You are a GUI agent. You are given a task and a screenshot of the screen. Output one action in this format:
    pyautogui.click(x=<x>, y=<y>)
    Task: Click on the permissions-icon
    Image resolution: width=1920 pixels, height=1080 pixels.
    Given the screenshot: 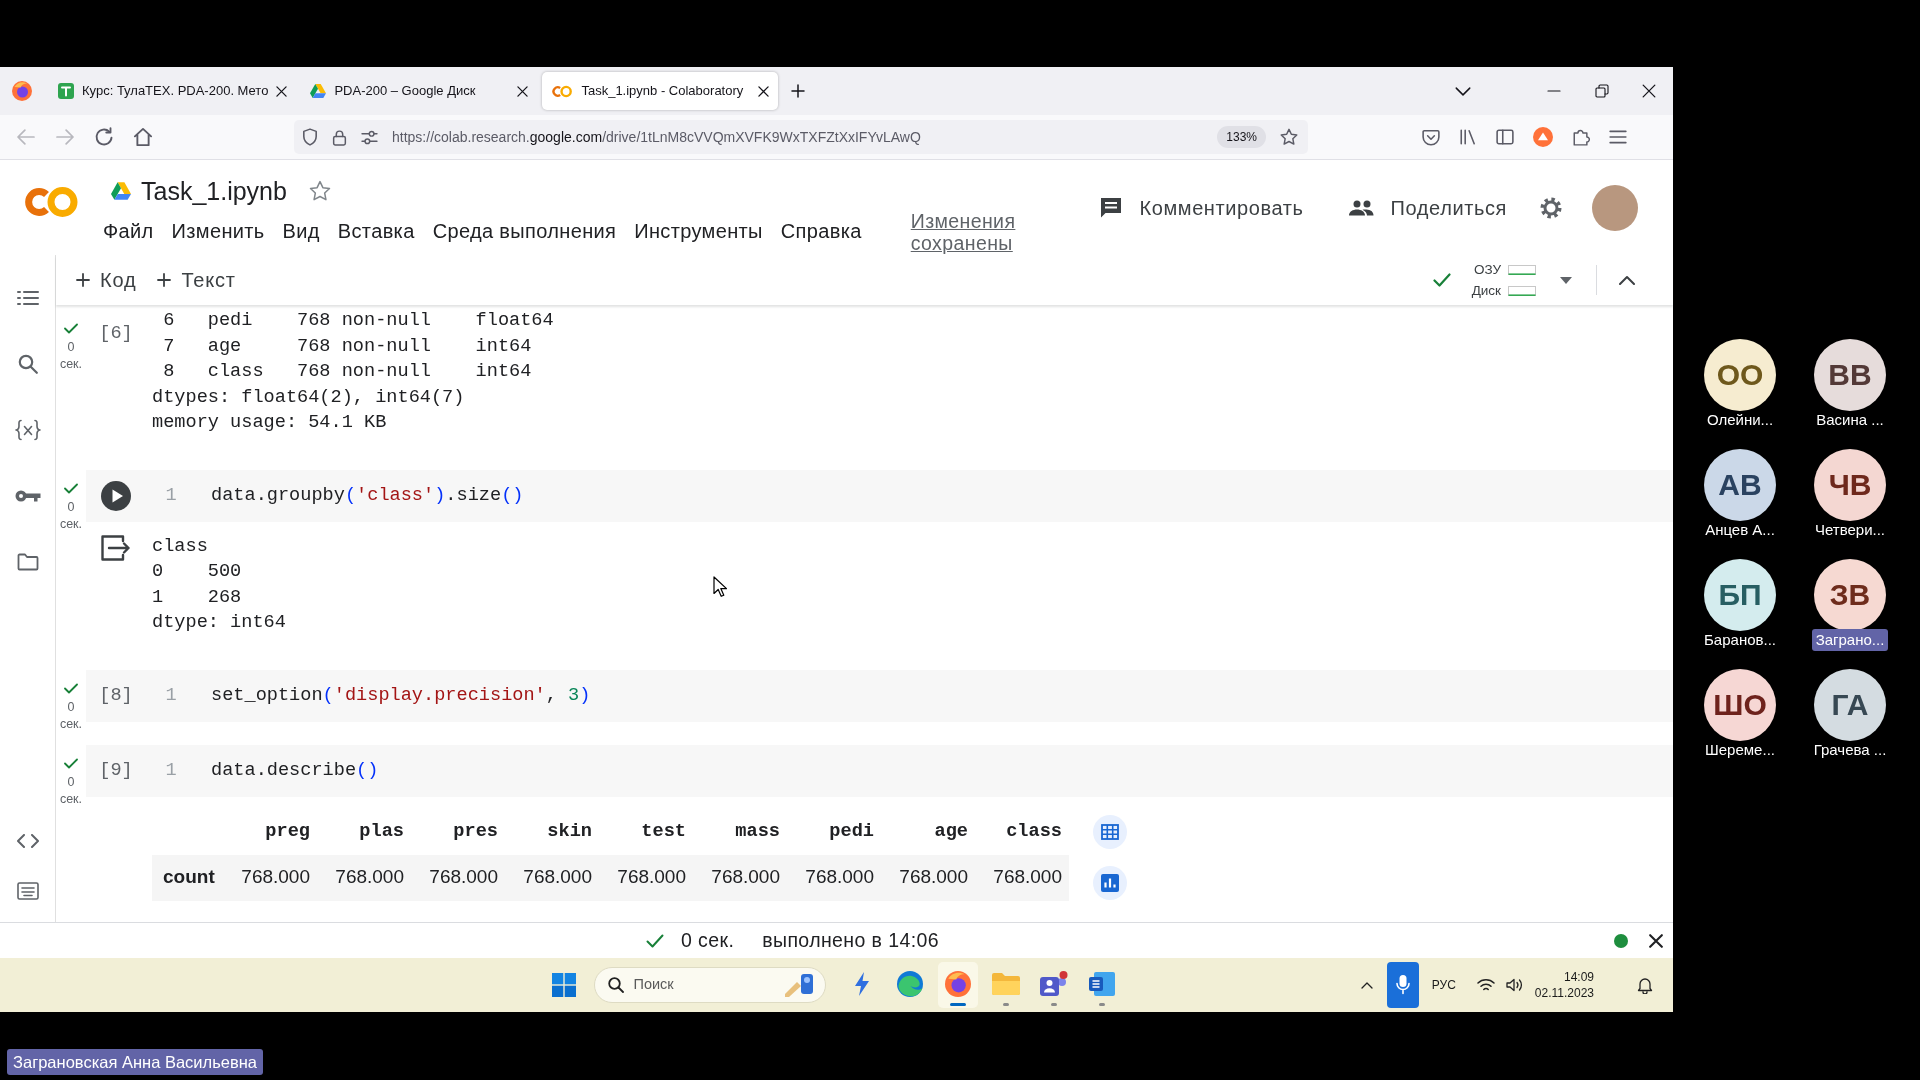 What is the action you would take?
    pyautogui.click(x=369, y=137)
    